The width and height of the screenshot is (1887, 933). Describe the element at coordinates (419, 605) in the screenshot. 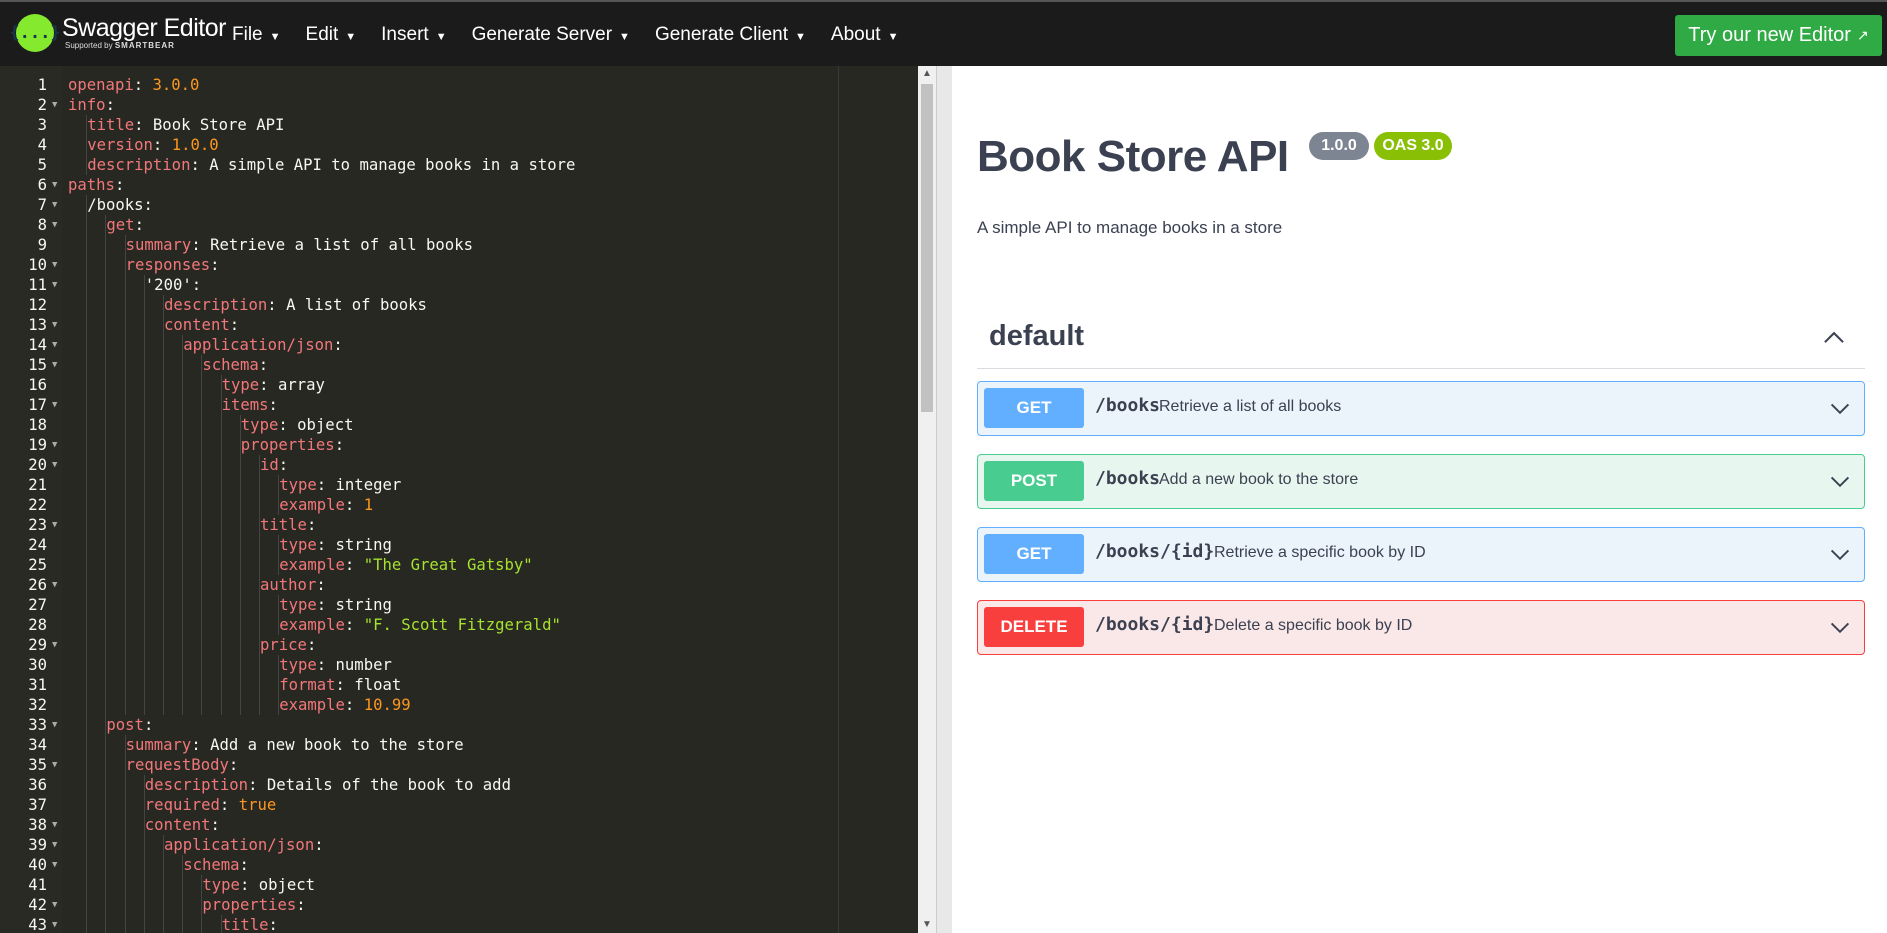

I see `code-line: 27 type: string` at that location.